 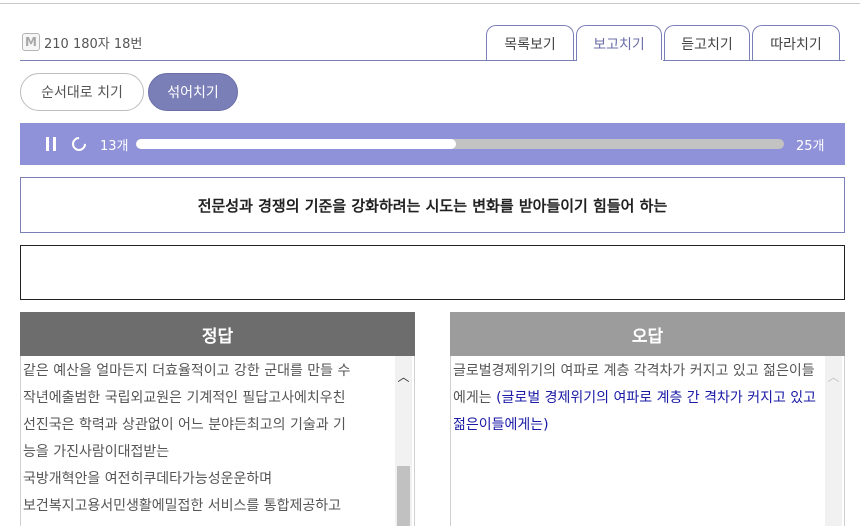 What do you see at coordinates (182, 506) in the screenshot?
I see `list-item: 보건복지고용서민생활에밀접한 서비스를 통합제공하고` at bounding box center [182, 506].